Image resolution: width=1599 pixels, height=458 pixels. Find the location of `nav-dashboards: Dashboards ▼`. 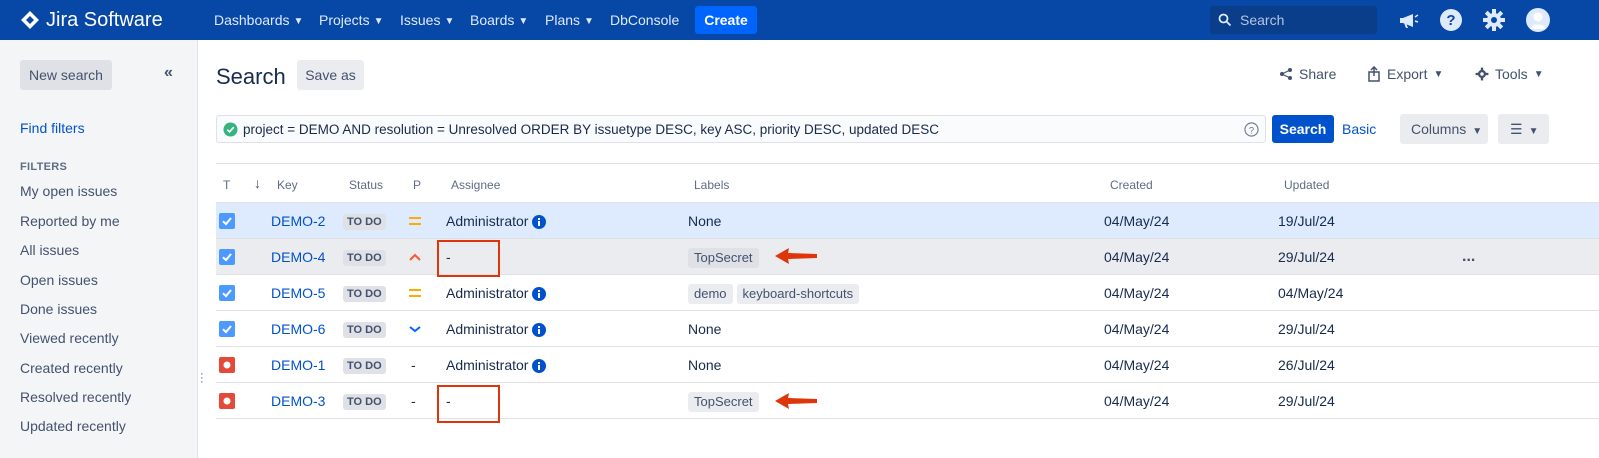

nav-dashboards: Dashboards ▼ is located at coordinates (258, 20).